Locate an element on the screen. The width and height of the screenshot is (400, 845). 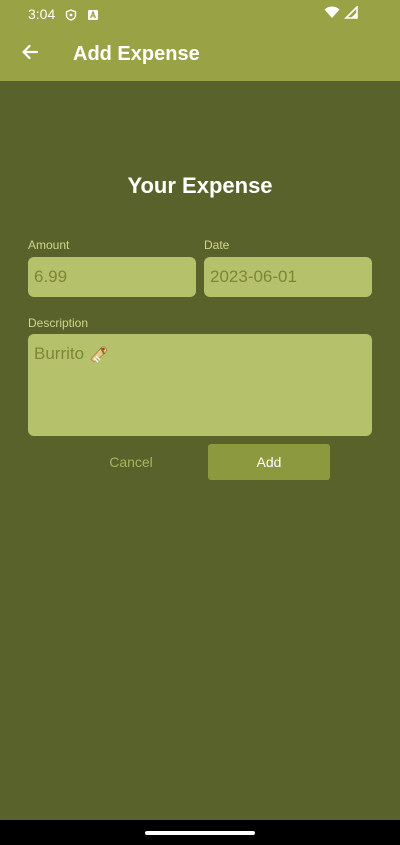
signal-icon is located at coordinates (351, 13).